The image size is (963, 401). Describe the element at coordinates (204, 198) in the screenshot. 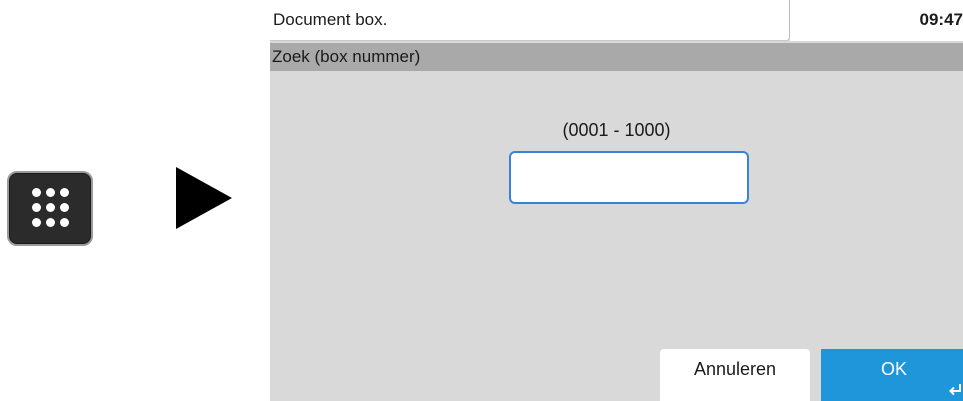

I see `arrow-right-icon` at that location.